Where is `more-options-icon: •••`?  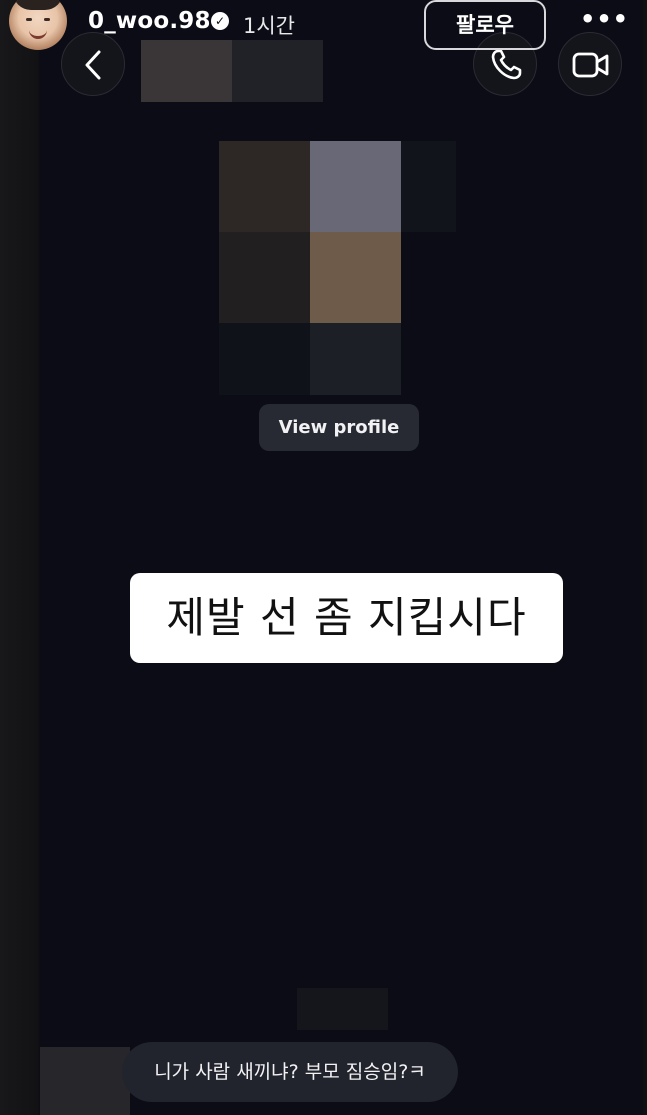
more-options-icon: ••• is located at coordinates (604, 21).